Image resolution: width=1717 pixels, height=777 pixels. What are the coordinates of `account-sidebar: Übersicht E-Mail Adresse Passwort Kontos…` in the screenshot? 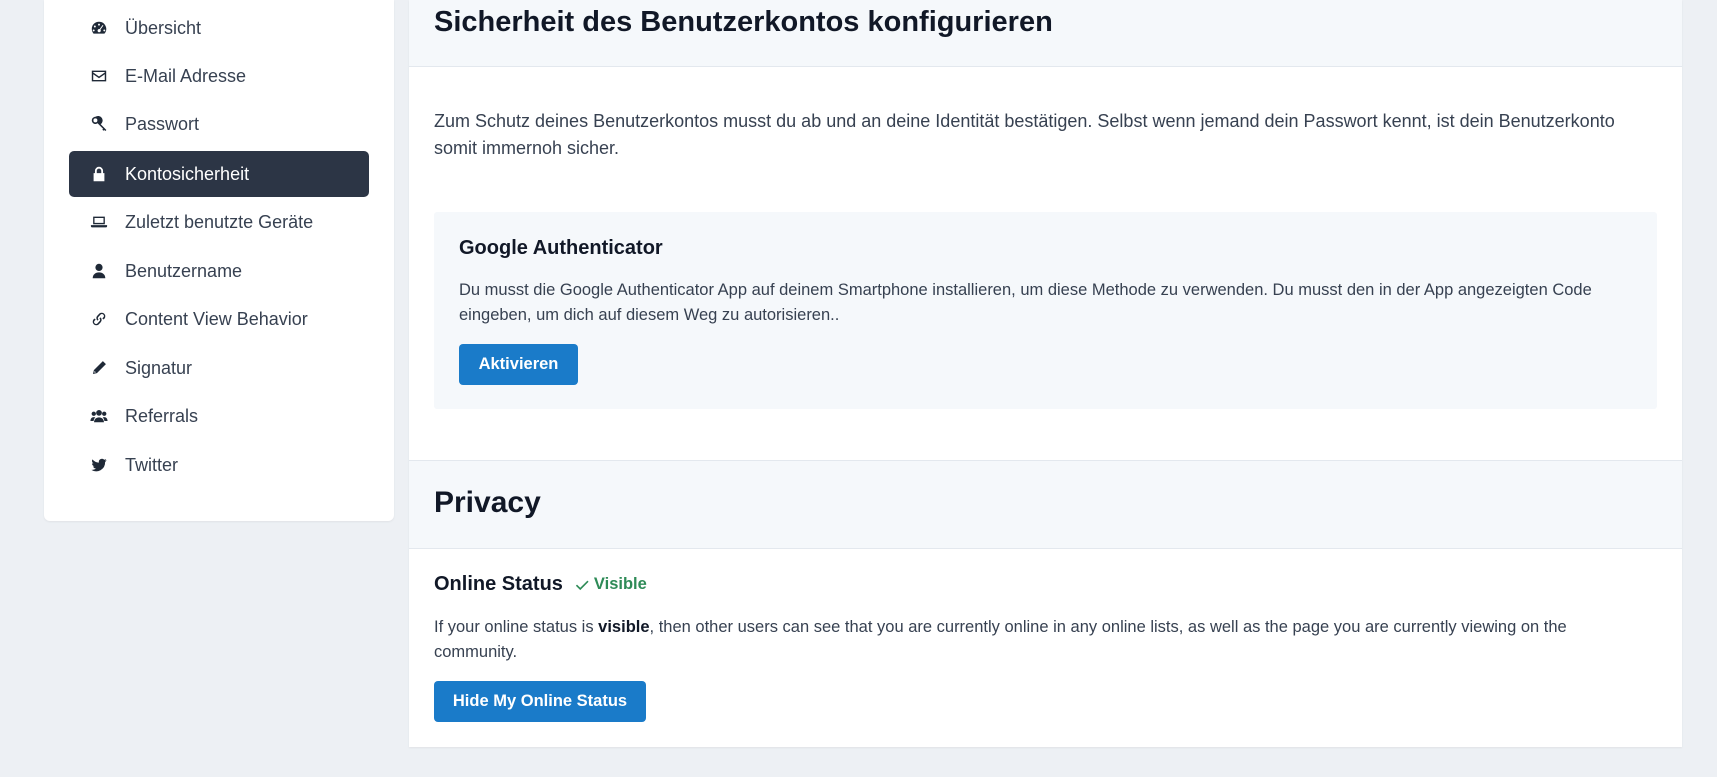 It's located at (219, 260).